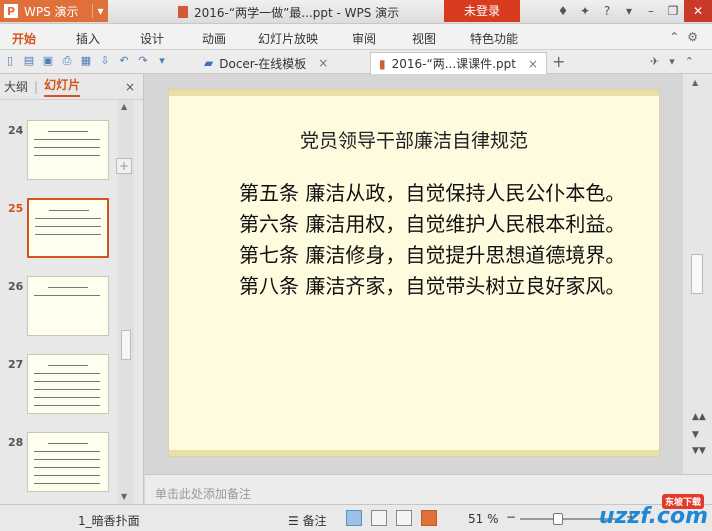 Image resolution: width=712 pixels, height=531 pixels. Describe the element at coordinates (124, 61) in the screenshot. I see `undo-icon: ↶` at that location.